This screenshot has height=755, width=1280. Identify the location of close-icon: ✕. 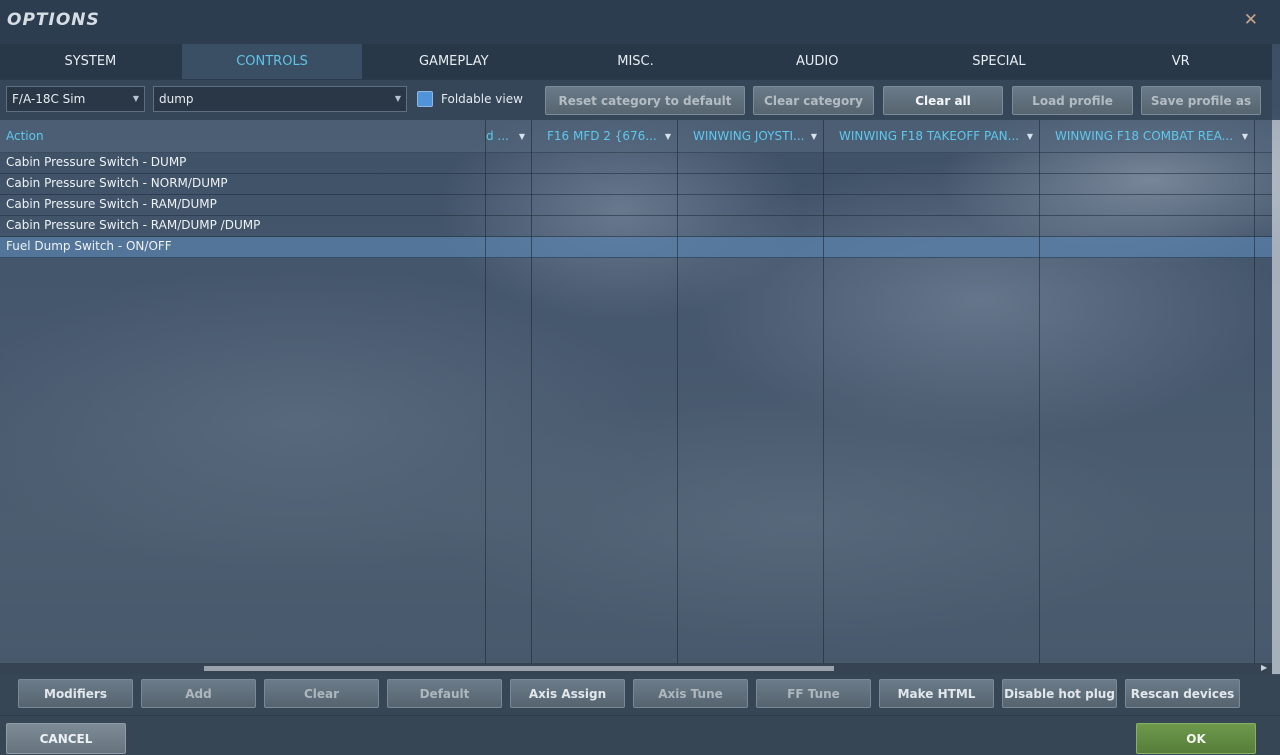
(1251, 20).